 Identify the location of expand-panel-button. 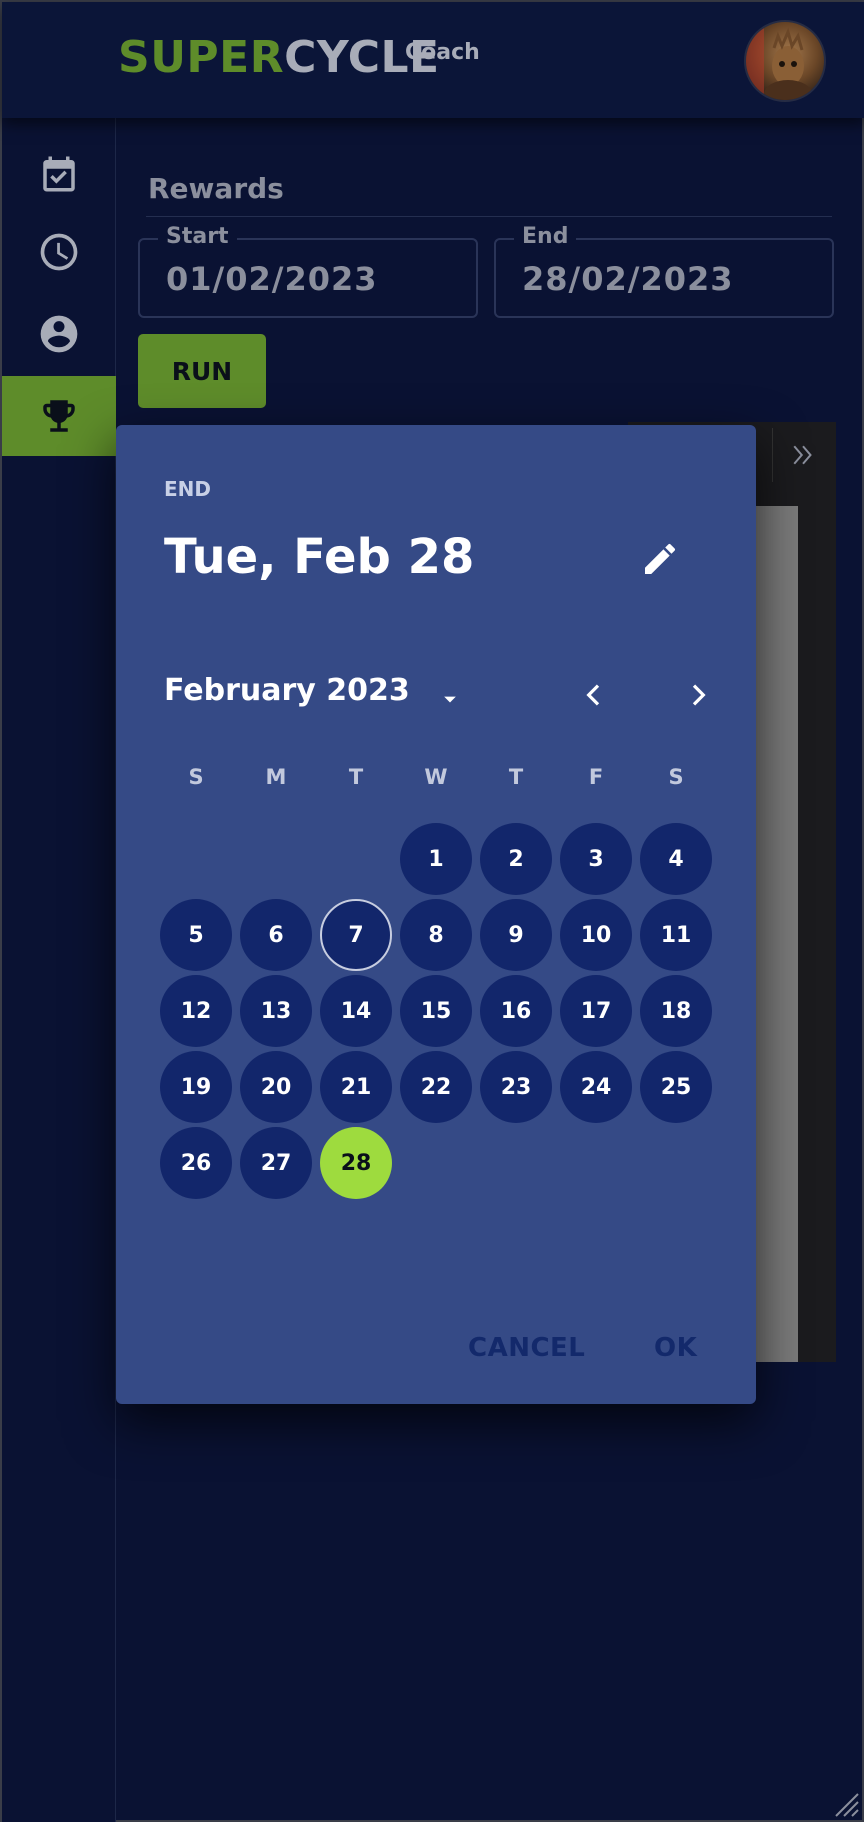
(802, 455).